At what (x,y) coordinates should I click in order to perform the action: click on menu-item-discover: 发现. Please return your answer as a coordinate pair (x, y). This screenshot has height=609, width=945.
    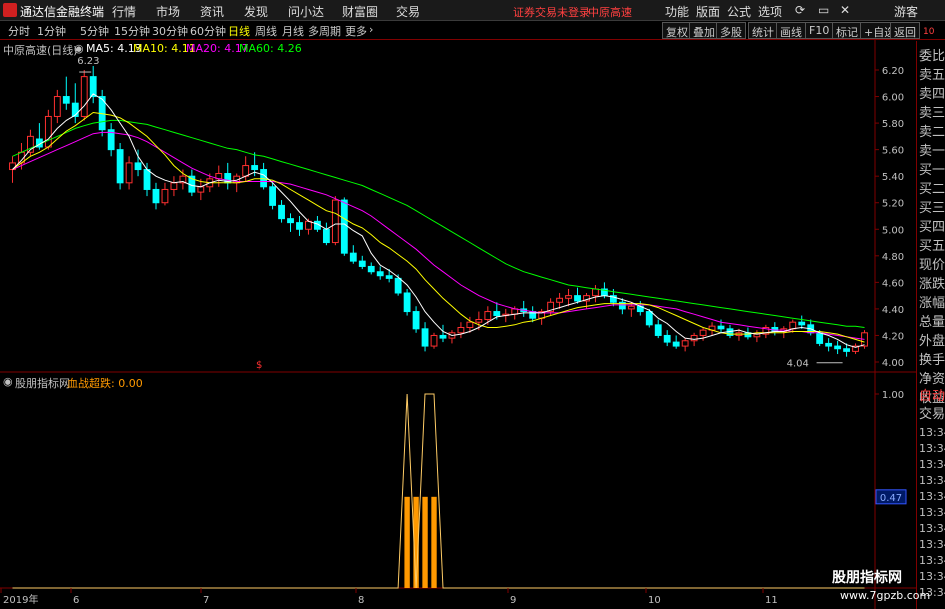
    Looking at the image, I should click on (256, 11).